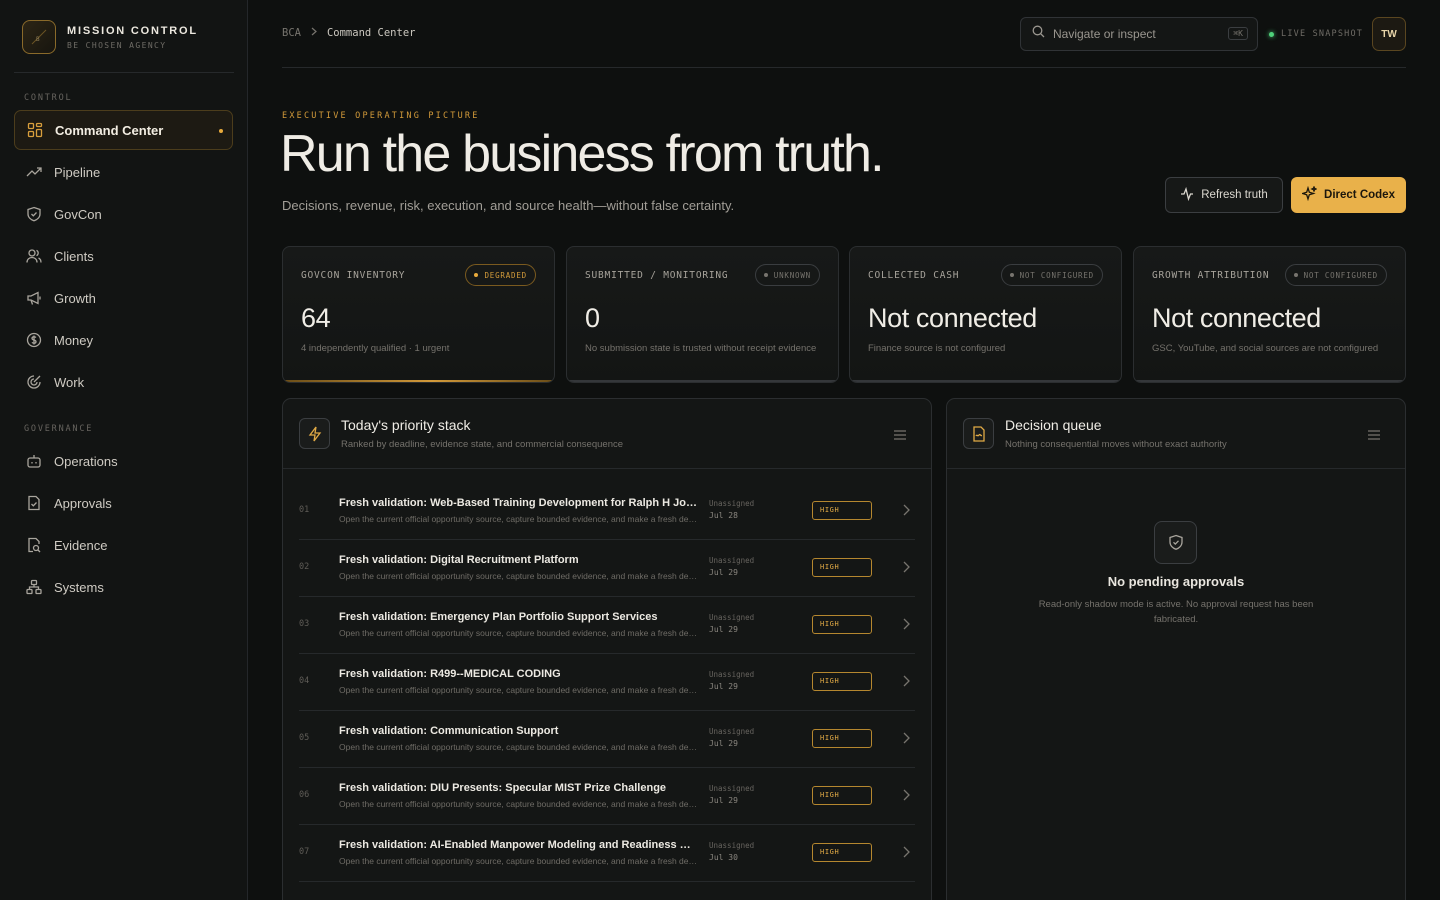 The width and height of the screenshot is (1440, 900). What do you see at coordinates (304, 510) in the screenshot?
I see `row-rank: 01` at bounding box center [304, 510].